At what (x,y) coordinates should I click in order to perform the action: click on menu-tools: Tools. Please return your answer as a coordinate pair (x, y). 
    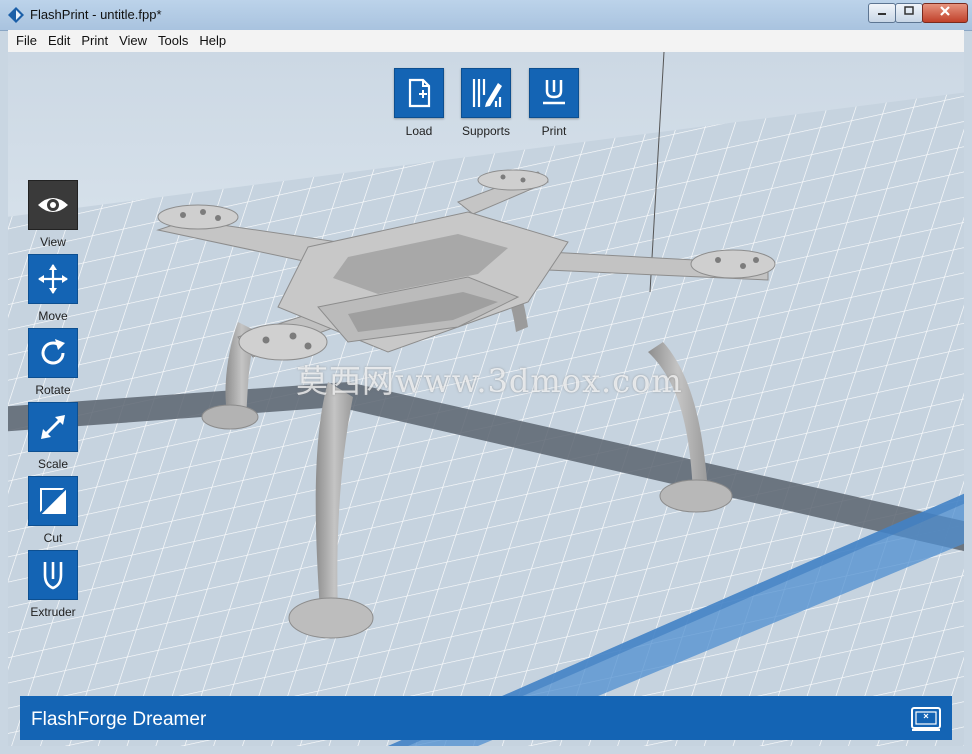
    Looking at the image, I should click on (173, 39).